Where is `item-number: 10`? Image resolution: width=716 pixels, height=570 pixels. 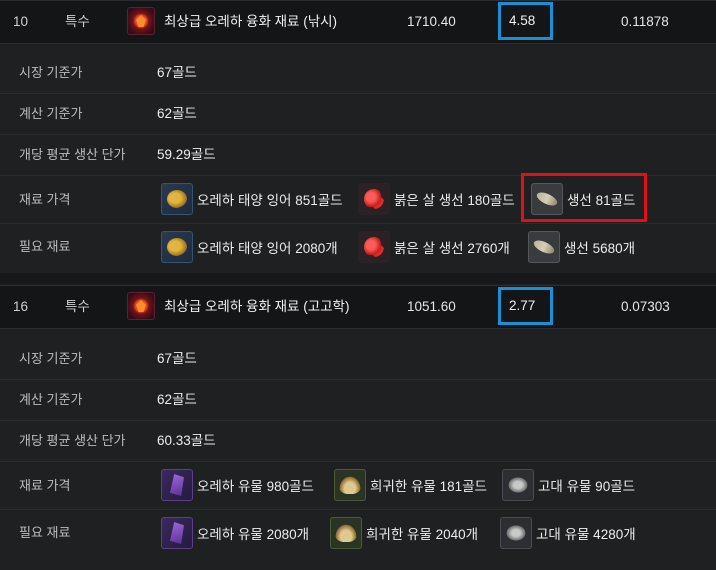
item-number: 10 is located at coordinates (21, 21).